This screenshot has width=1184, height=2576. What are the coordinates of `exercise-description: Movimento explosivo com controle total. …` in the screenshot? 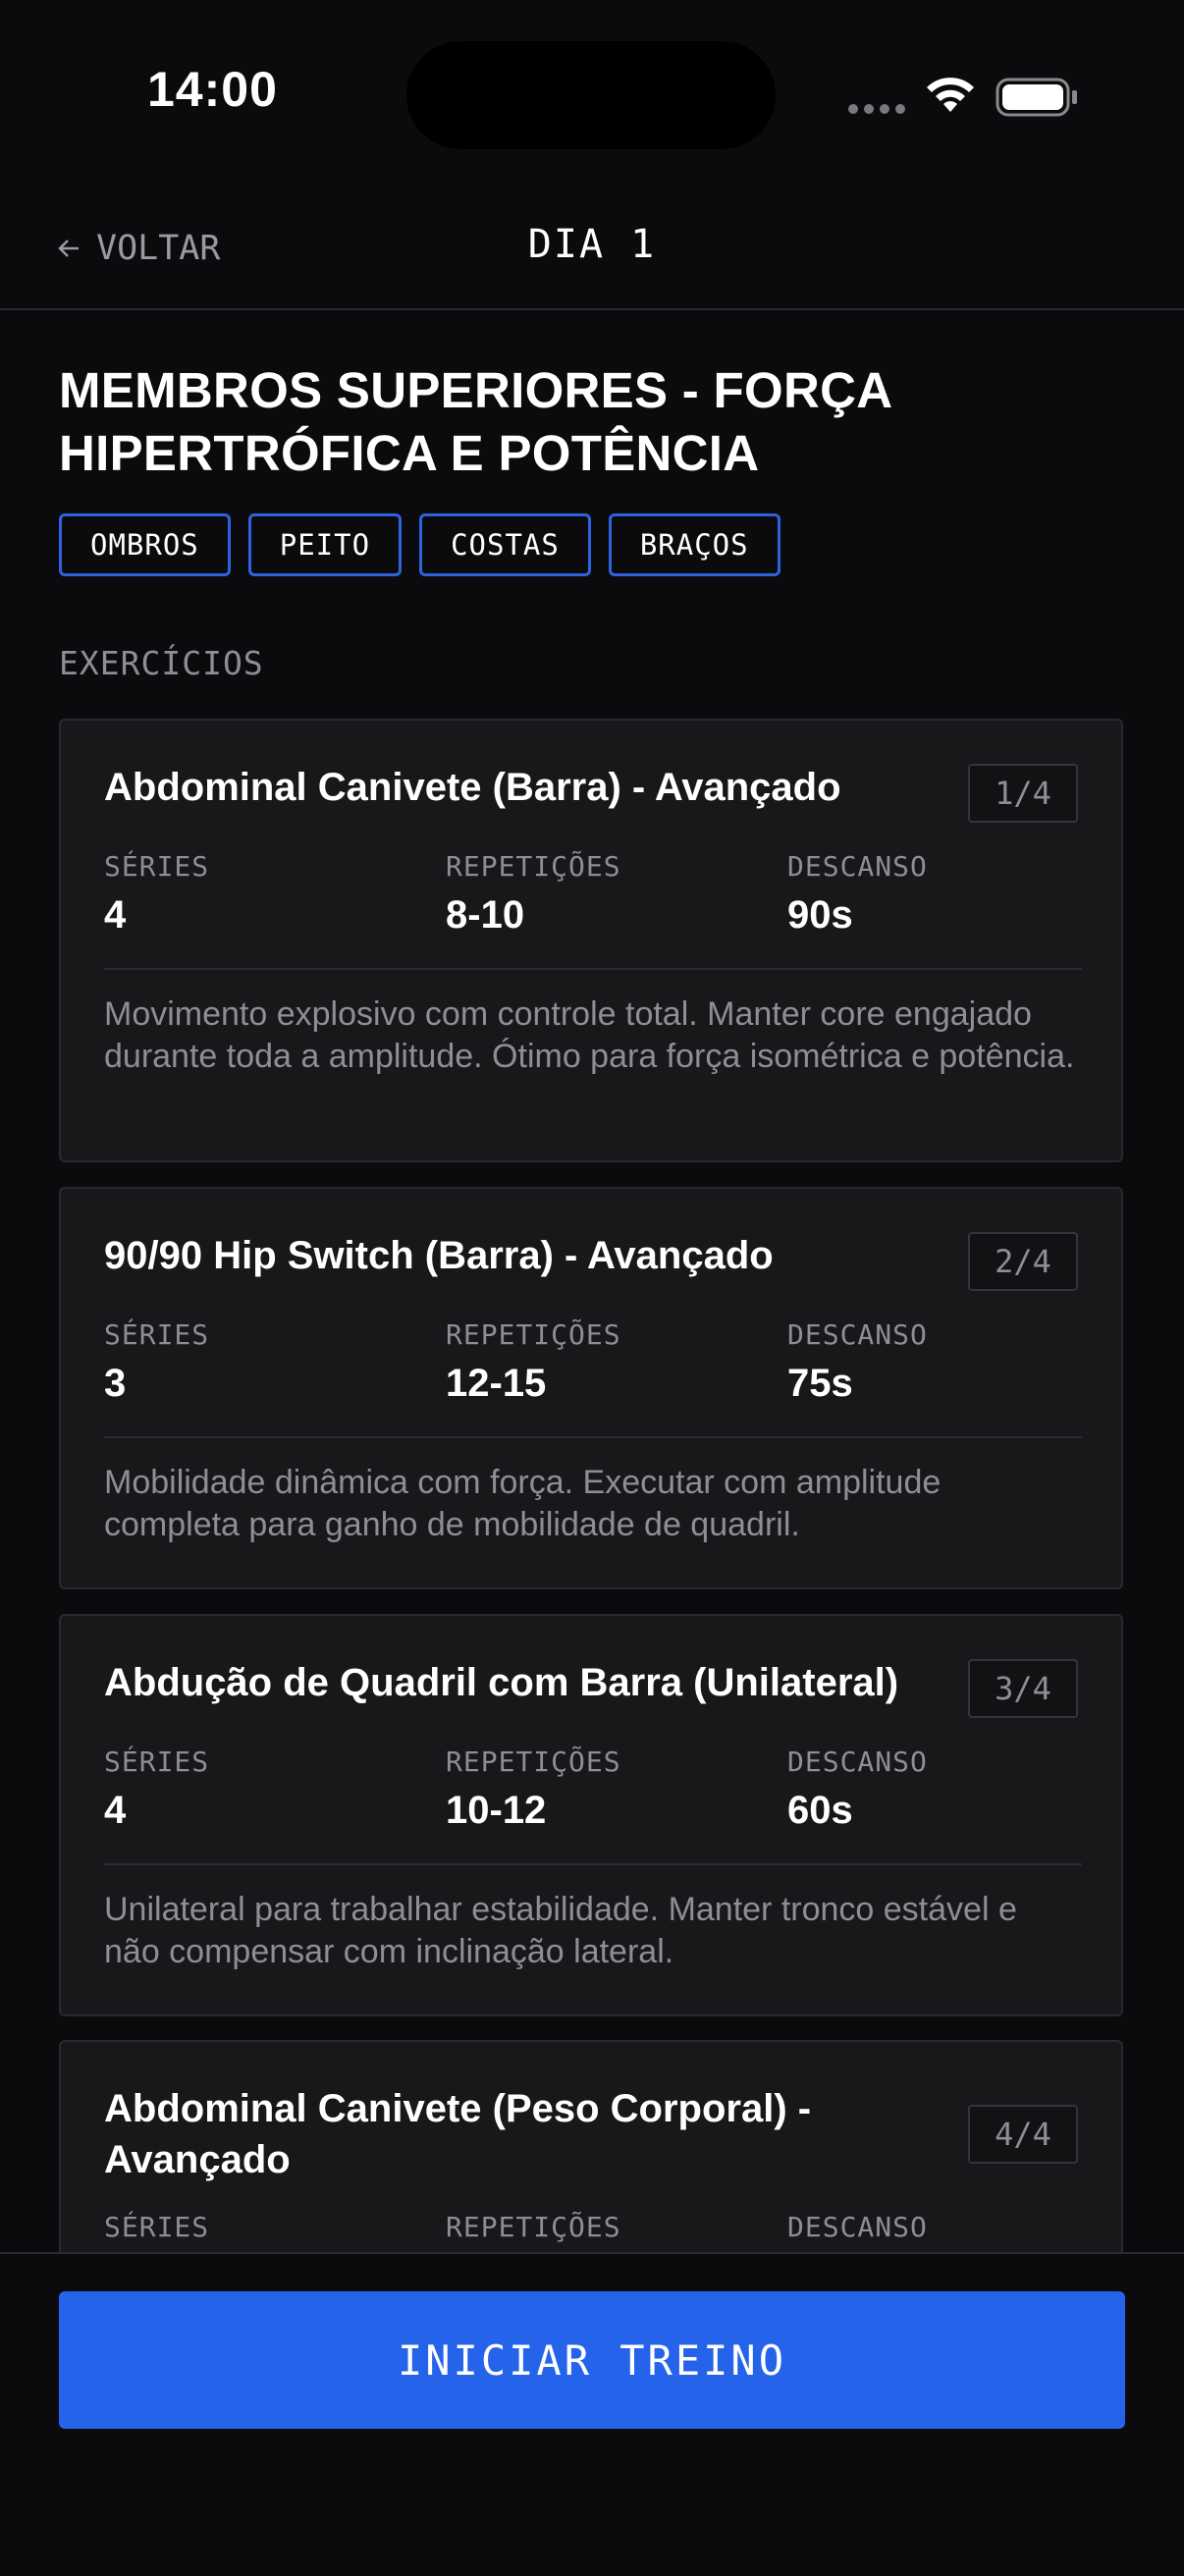 It's located at (589, 1035).